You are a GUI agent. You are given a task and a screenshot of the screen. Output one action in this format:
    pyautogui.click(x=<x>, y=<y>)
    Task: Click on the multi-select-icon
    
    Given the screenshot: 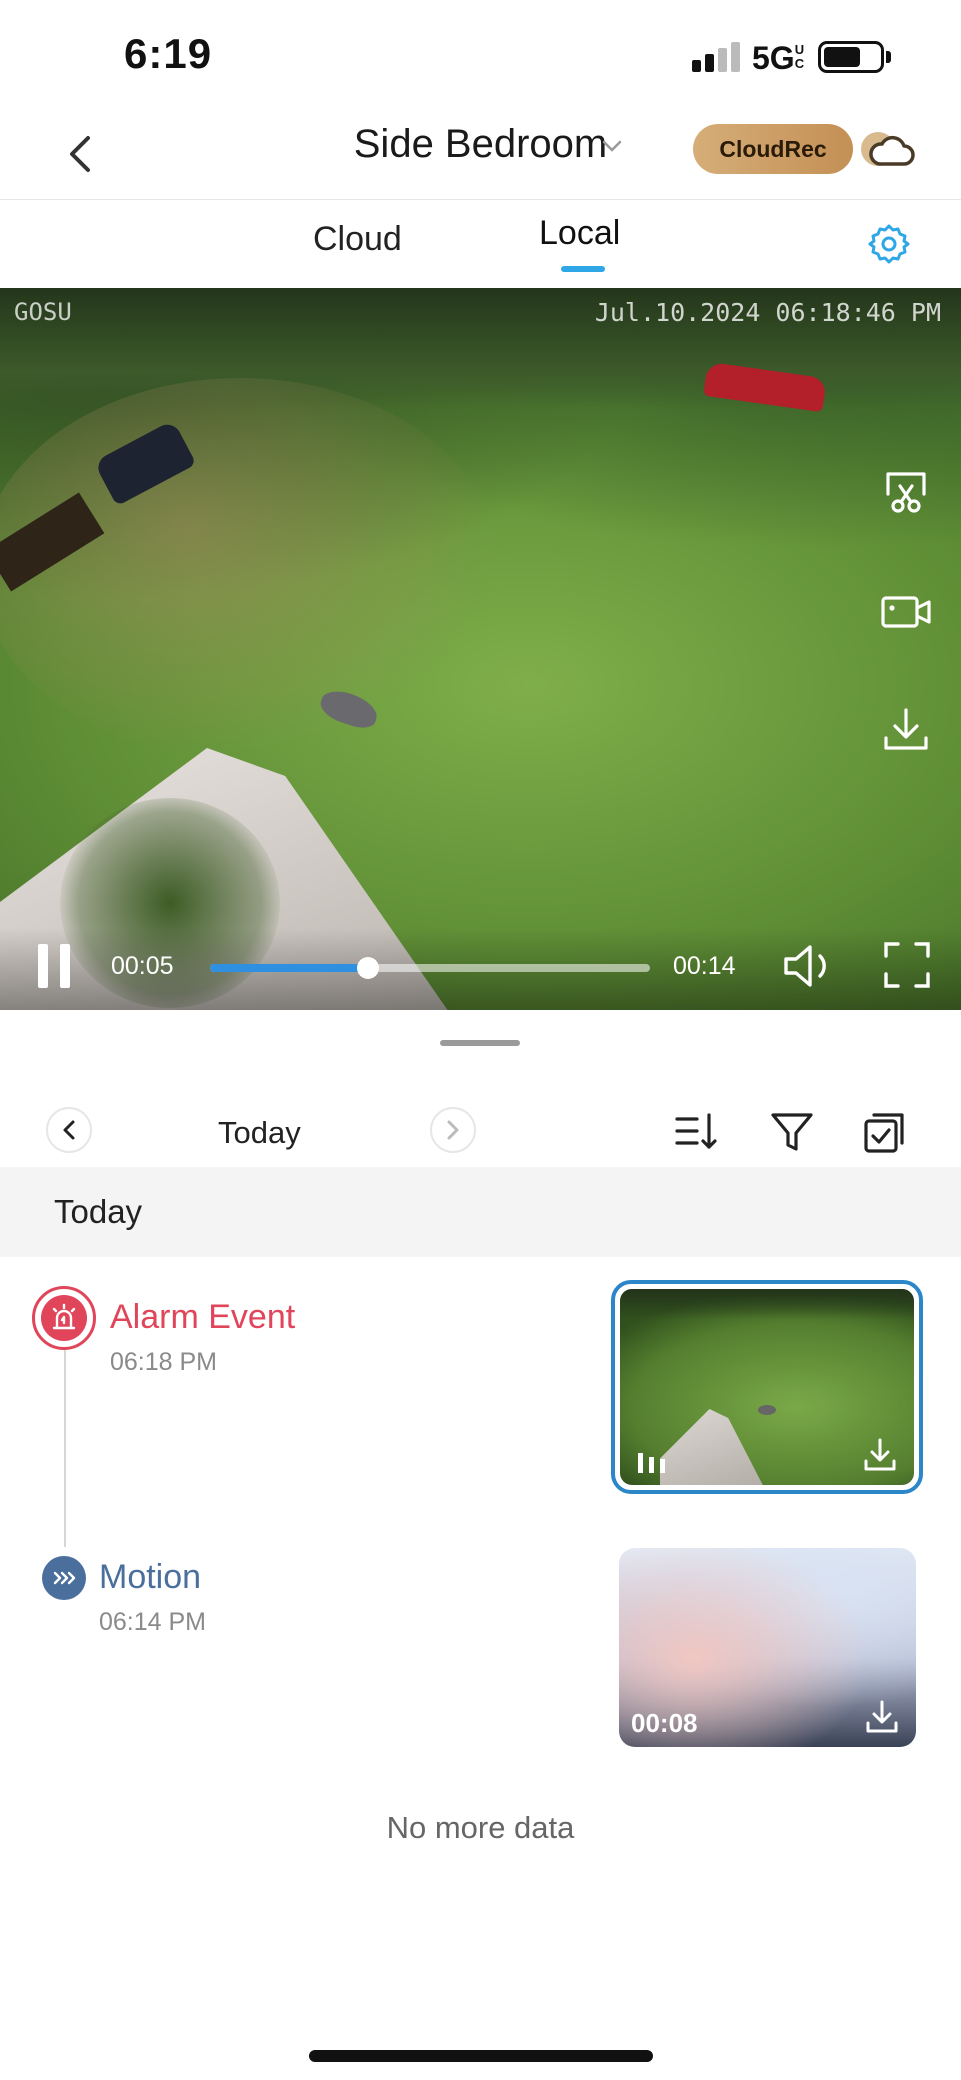 What is the action you would take?
    pyautogui.click(x=885, y=1132)
    